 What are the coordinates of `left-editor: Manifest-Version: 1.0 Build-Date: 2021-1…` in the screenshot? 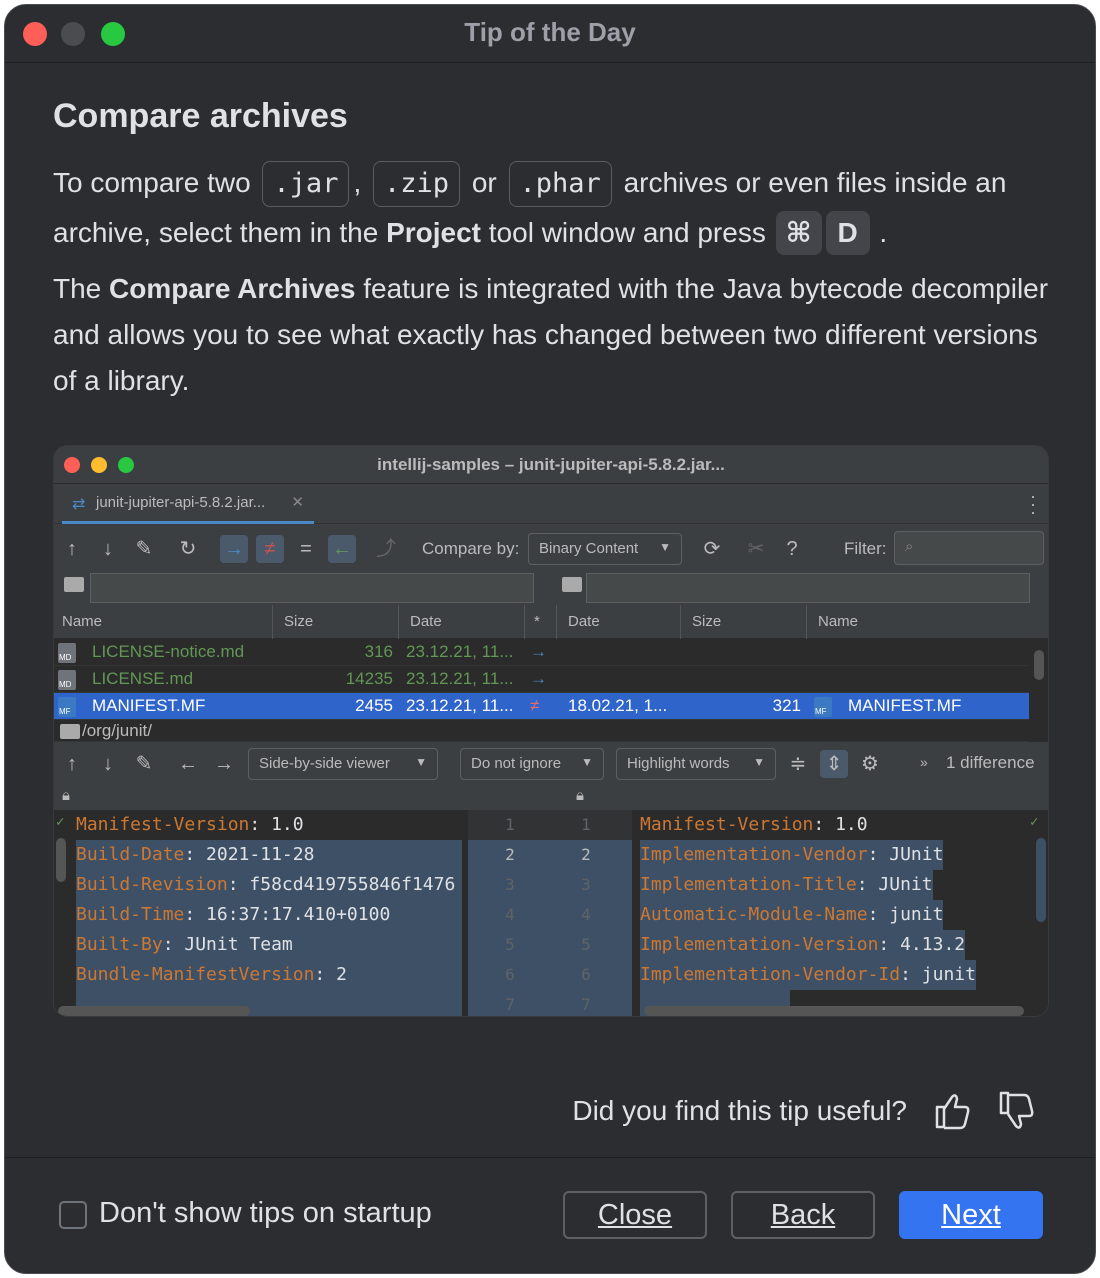 It's located at (261, 913).